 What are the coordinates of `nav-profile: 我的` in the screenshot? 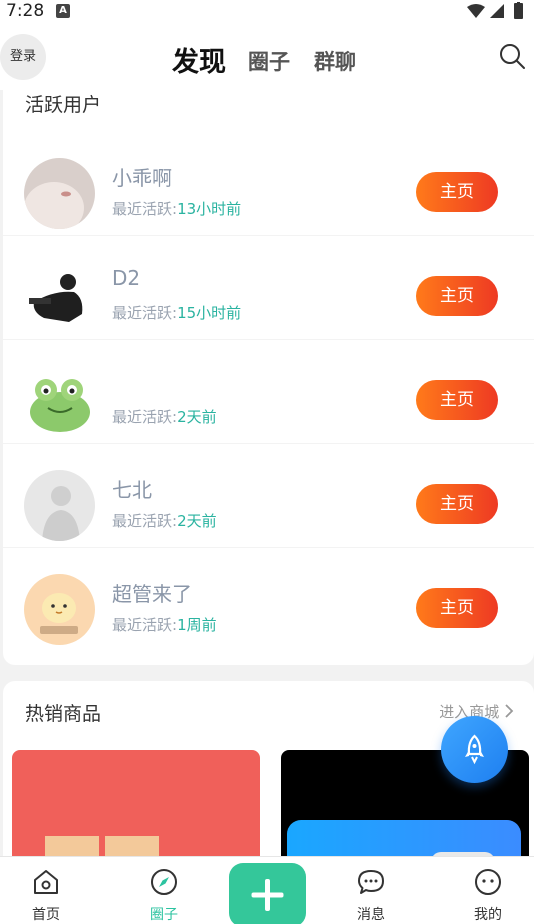 It's located at (488, 890).